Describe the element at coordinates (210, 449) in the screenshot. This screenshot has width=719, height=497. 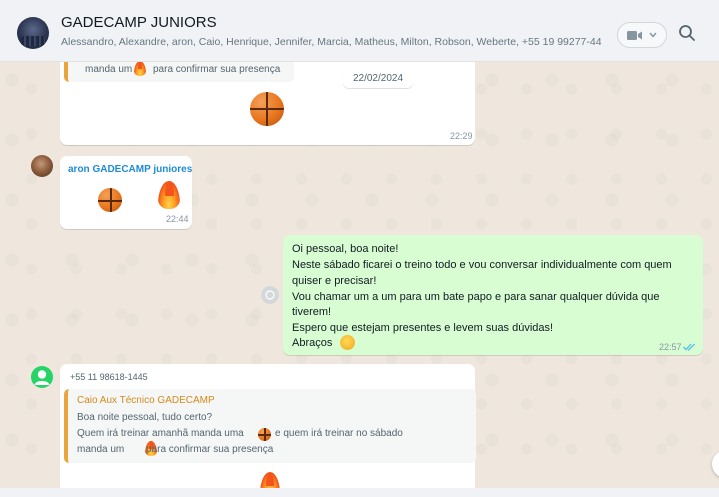
I see `quote-line: para confirmar sua presença` at that location.